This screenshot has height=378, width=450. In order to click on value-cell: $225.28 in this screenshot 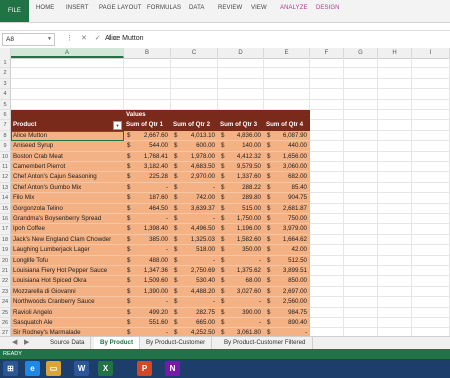, I will do `click(147, 177)`.